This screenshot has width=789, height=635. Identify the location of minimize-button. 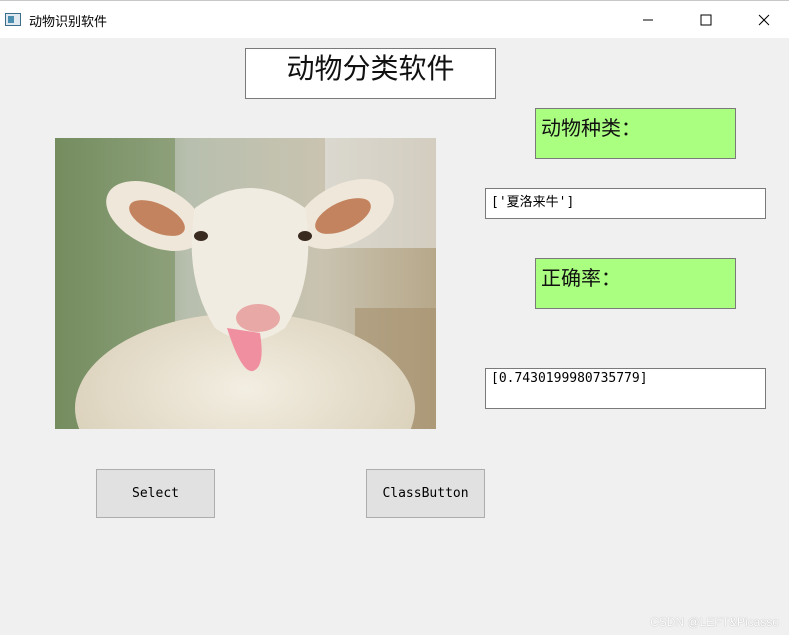
(648, 19).